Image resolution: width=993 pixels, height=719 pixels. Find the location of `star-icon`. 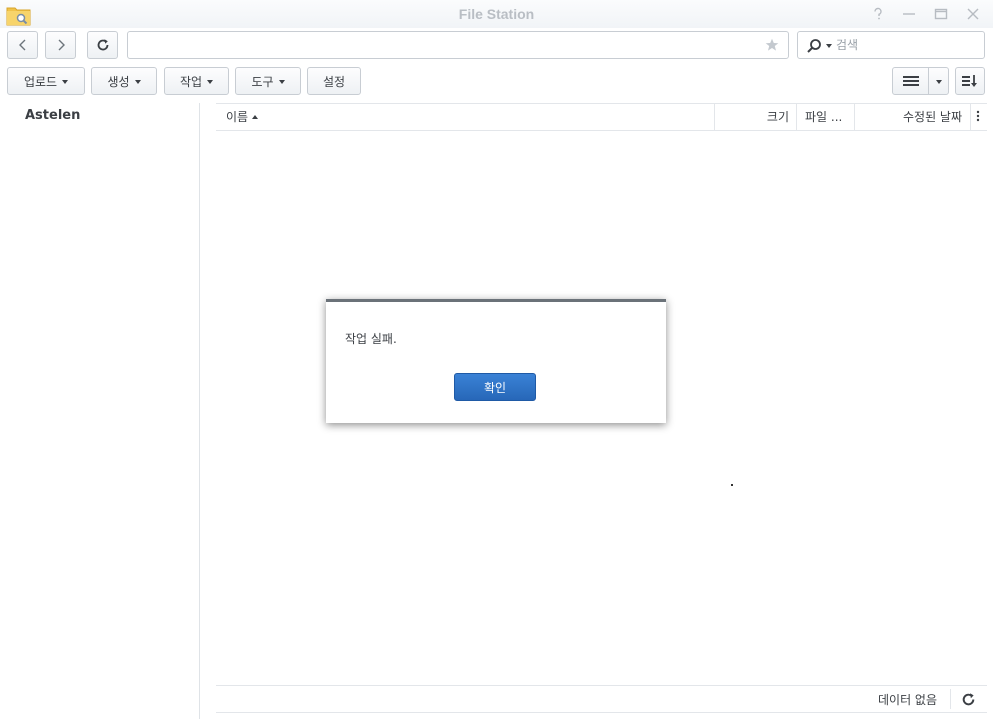

star-icon is located at coordinates (772, 45).